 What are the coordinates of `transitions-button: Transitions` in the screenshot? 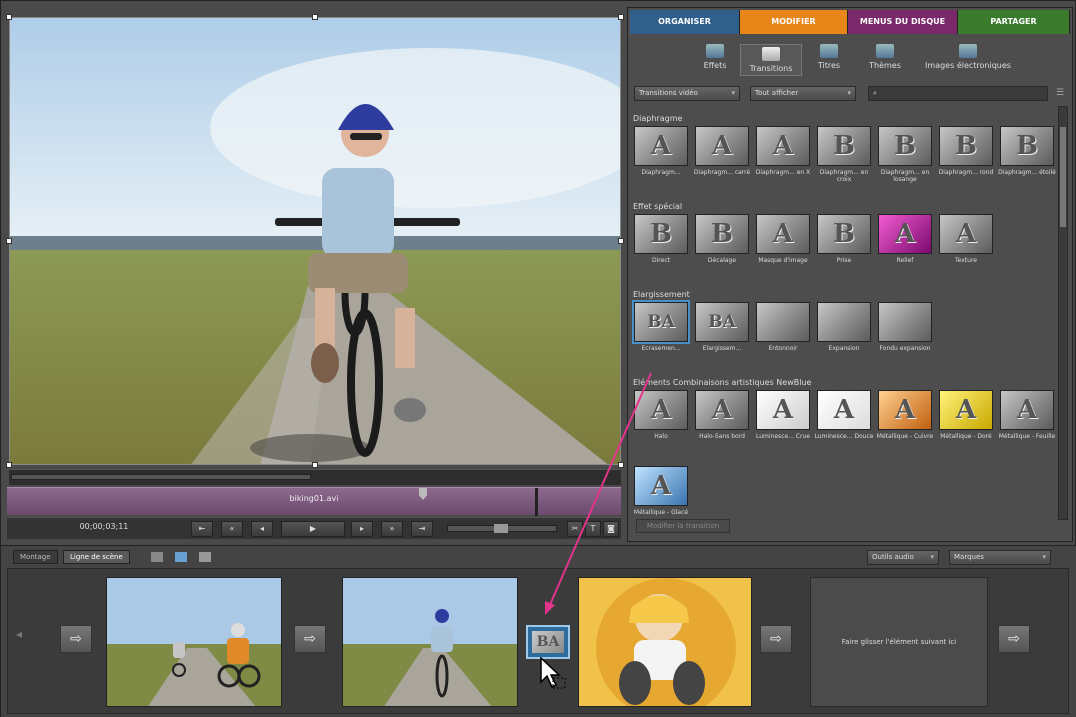 It's located at (771, 60).